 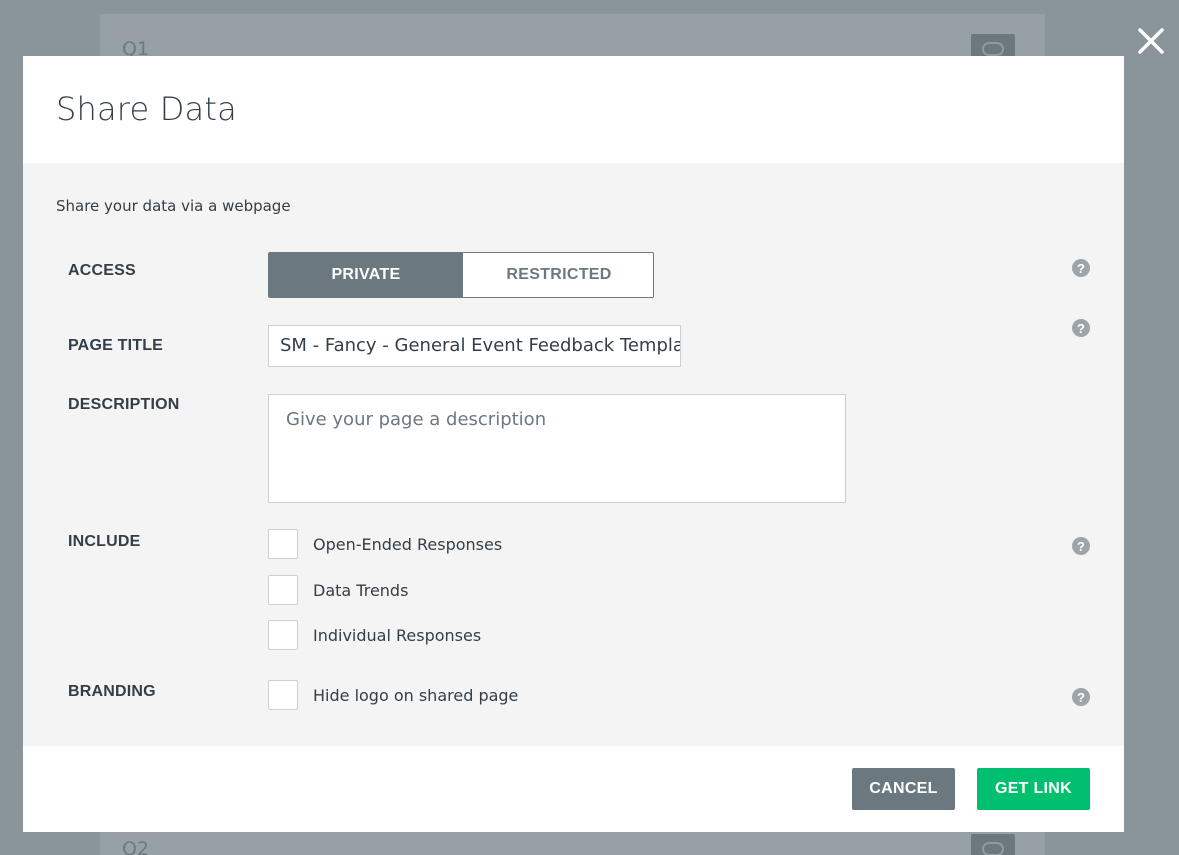 I want to click on modal-footer: CANCEL GET LINK, so click(x=573, y=789).